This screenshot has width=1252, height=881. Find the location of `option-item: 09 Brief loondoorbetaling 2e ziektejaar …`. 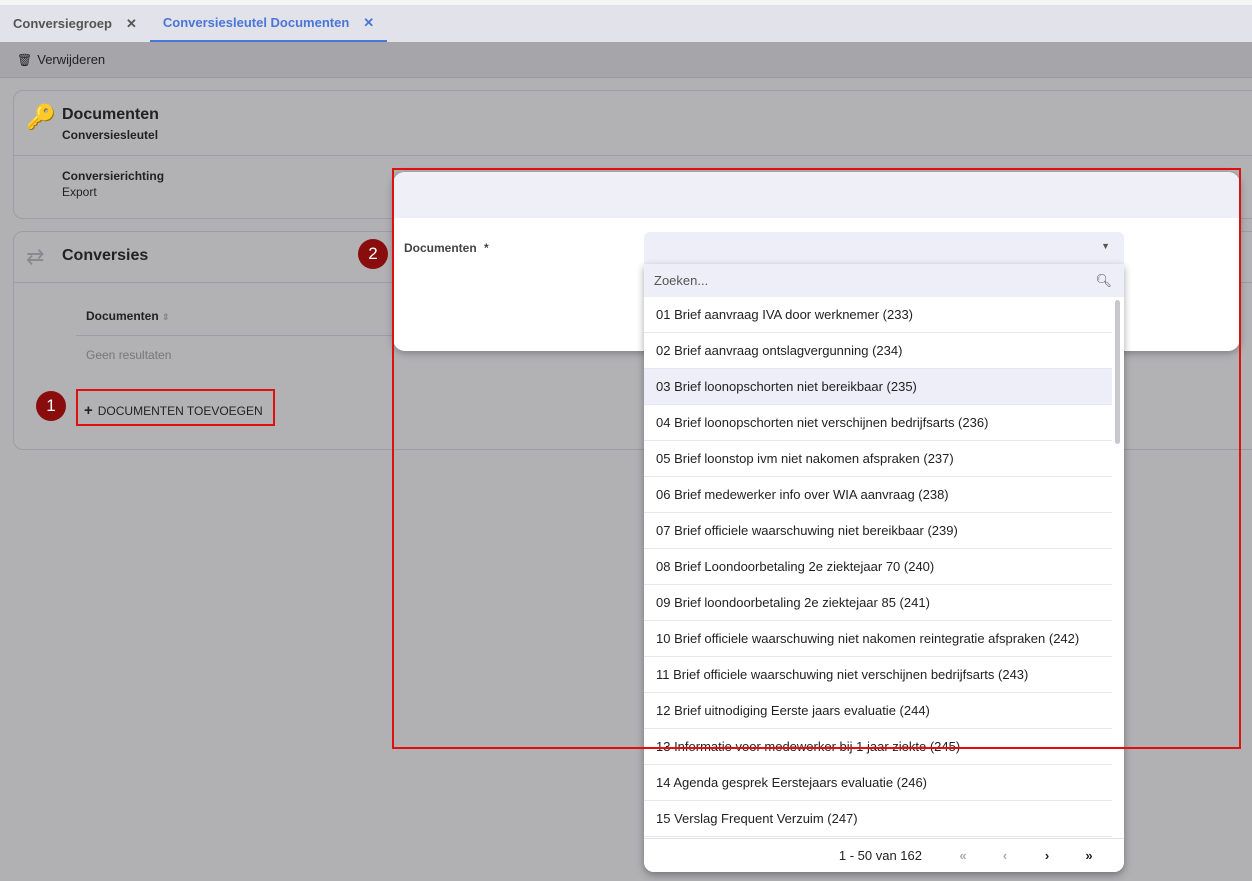

option-item: 09 Brief loondoorbetaling 2e ziektejaar … is located at coordinates (878, 603).